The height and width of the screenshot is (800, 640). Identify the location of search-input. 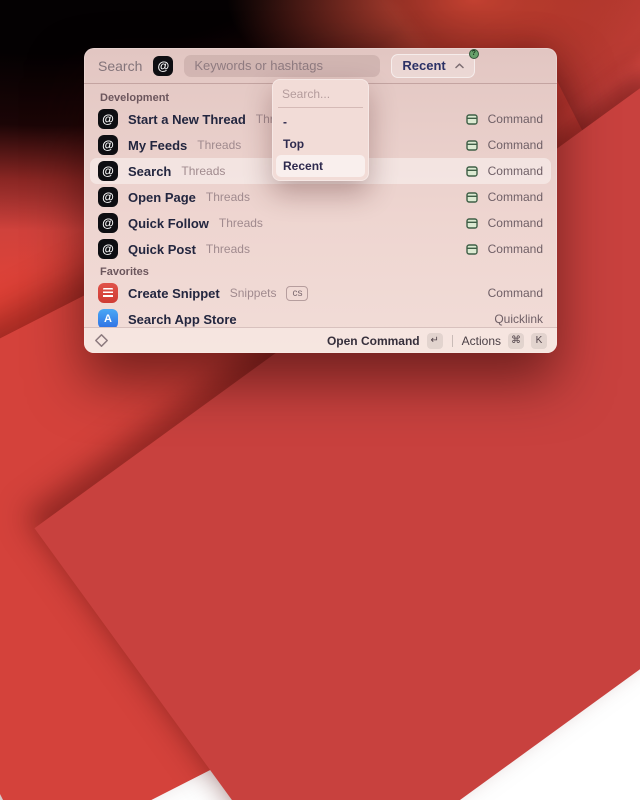
(282, 66).